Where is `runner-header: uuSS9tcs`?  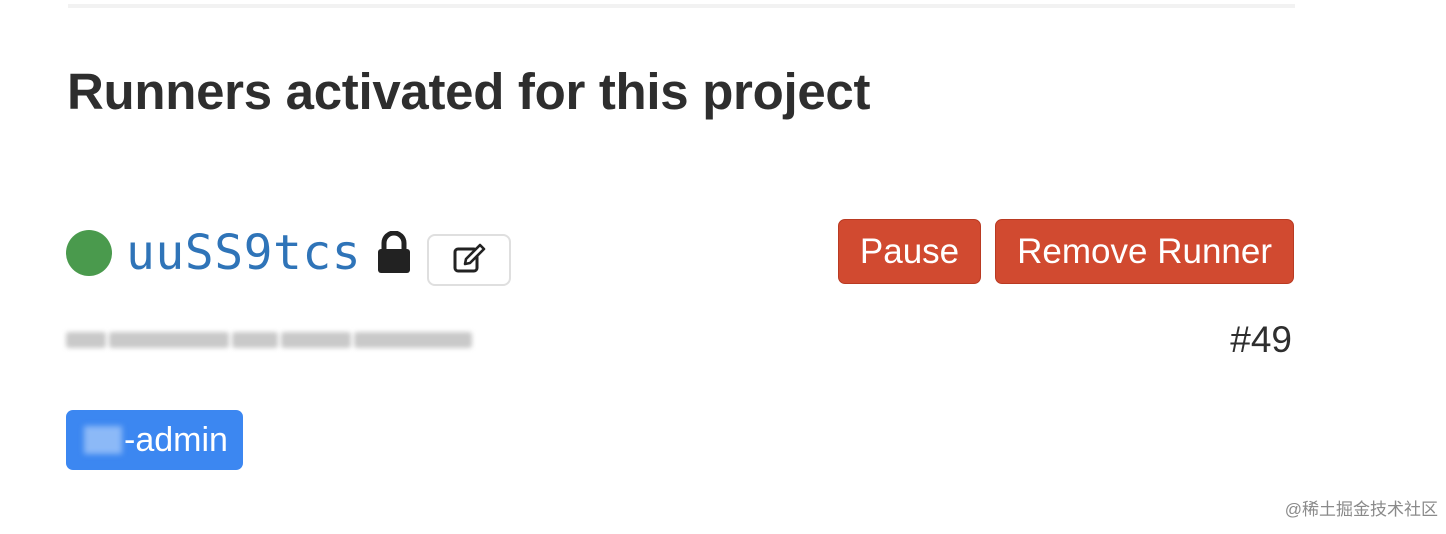 runner-header: uuSS9tcs is located at coordinates (289, 253).